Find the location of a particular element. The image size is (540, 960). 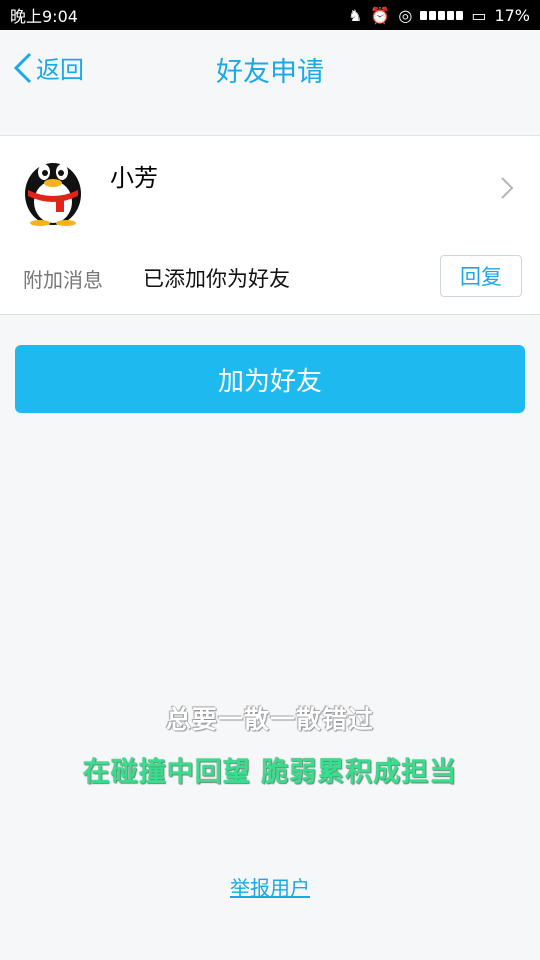

report-user-link: 举报用户 is located at coordinates (270, 886).